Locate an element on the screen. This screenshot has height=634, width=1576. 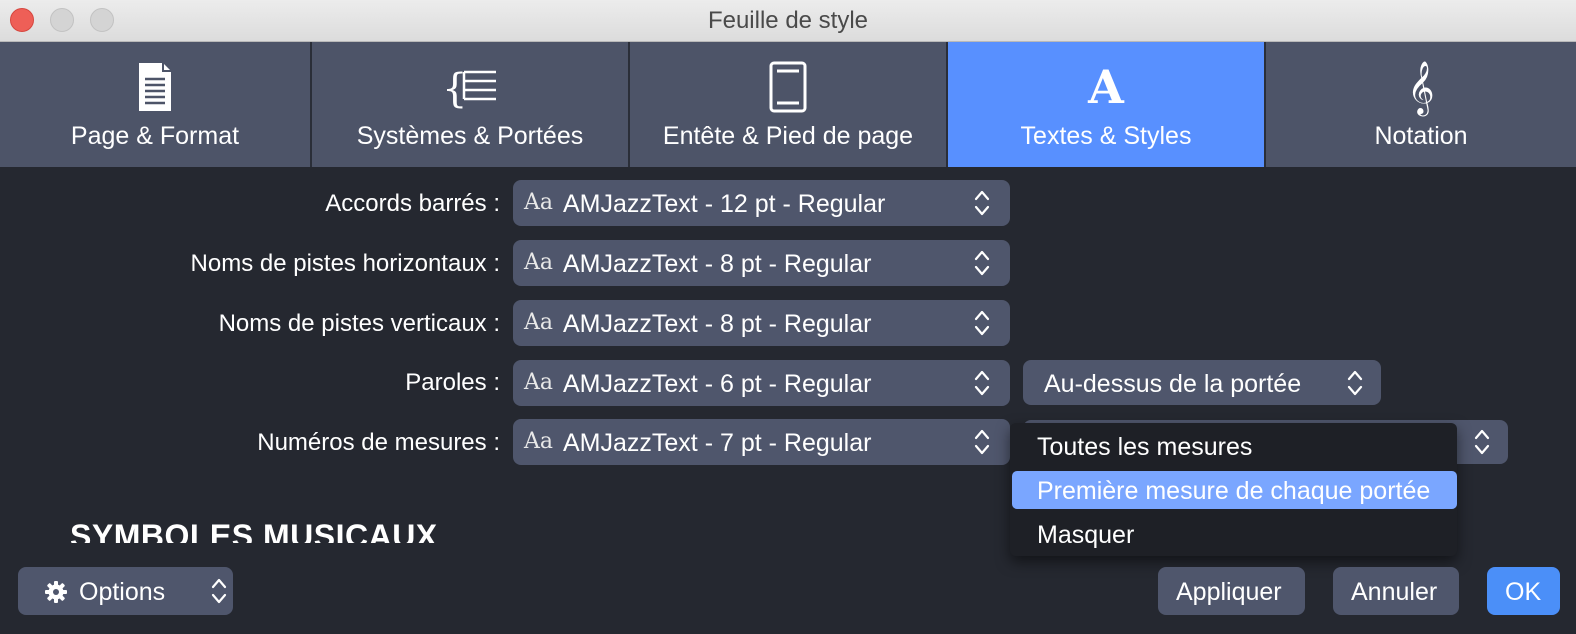
header-footer-icon is located at coordinates (788, 87).